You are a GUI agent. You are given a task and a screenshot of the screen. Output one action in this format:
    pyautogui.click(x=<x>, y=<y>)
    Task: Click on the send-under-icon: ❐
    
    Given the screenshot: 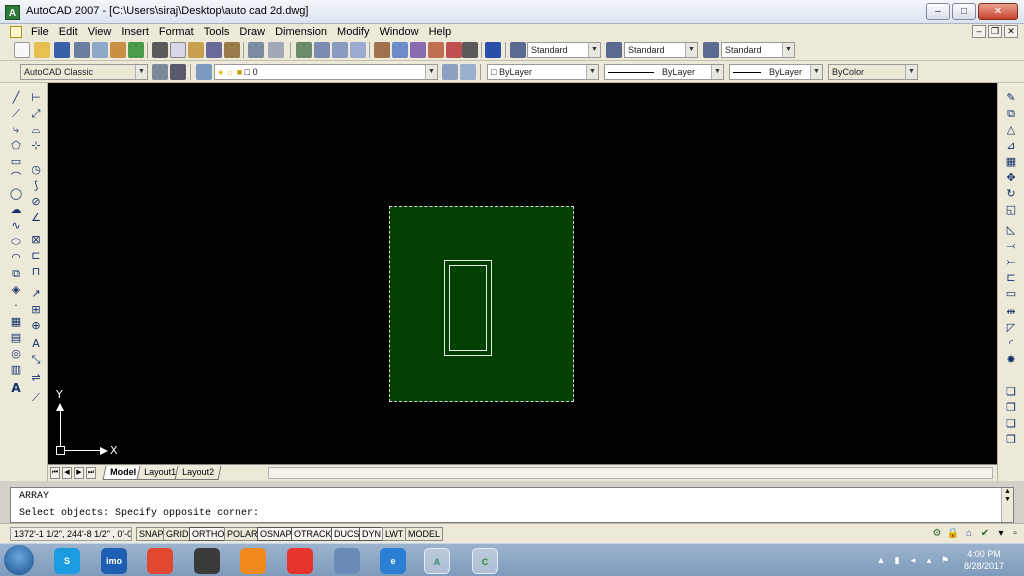 What is the action you would take?
    pyautogui.click(x=1011, y=440)
    